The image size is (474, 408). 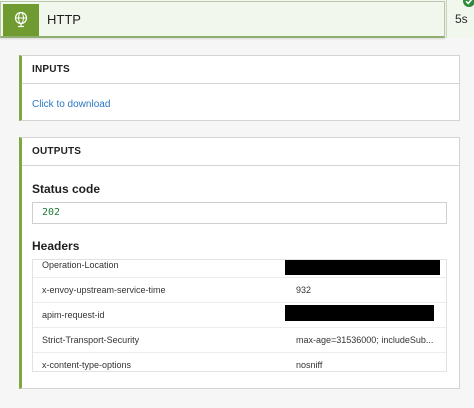 I want to click on table-row: Operation-Location, so click(x=239, y=269).